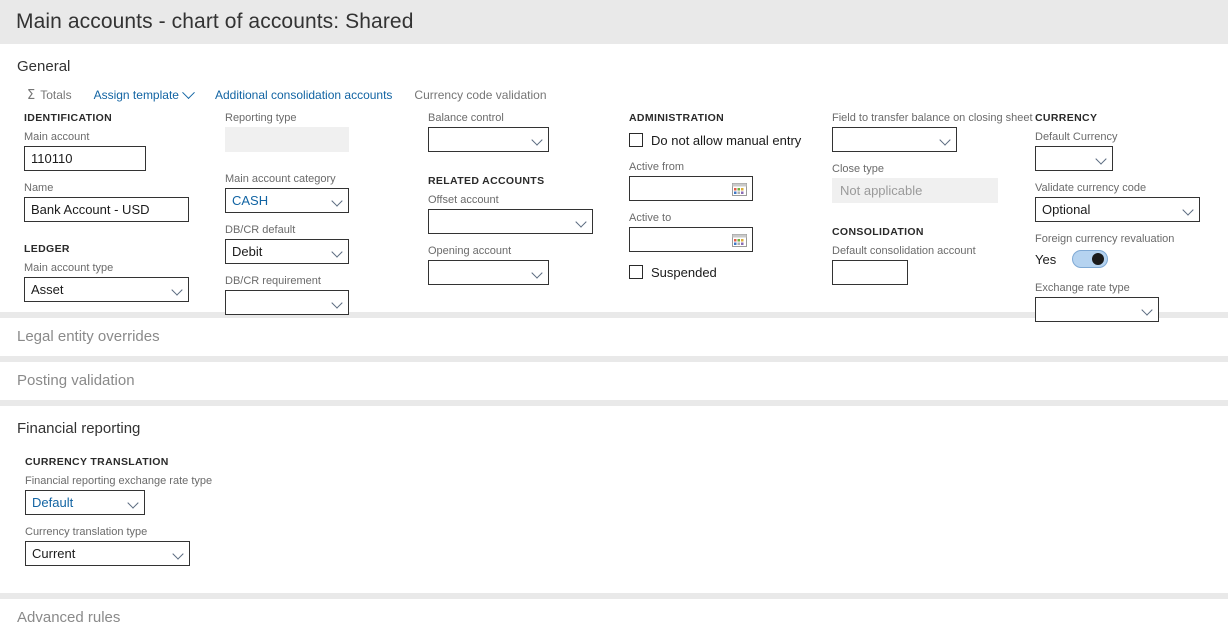 Image resolution: width=1228 pixels, height=634 pixels. Describe the element at coordinates (52, 158) in the screenshot. I see `main-account-value: 110110` at that location.